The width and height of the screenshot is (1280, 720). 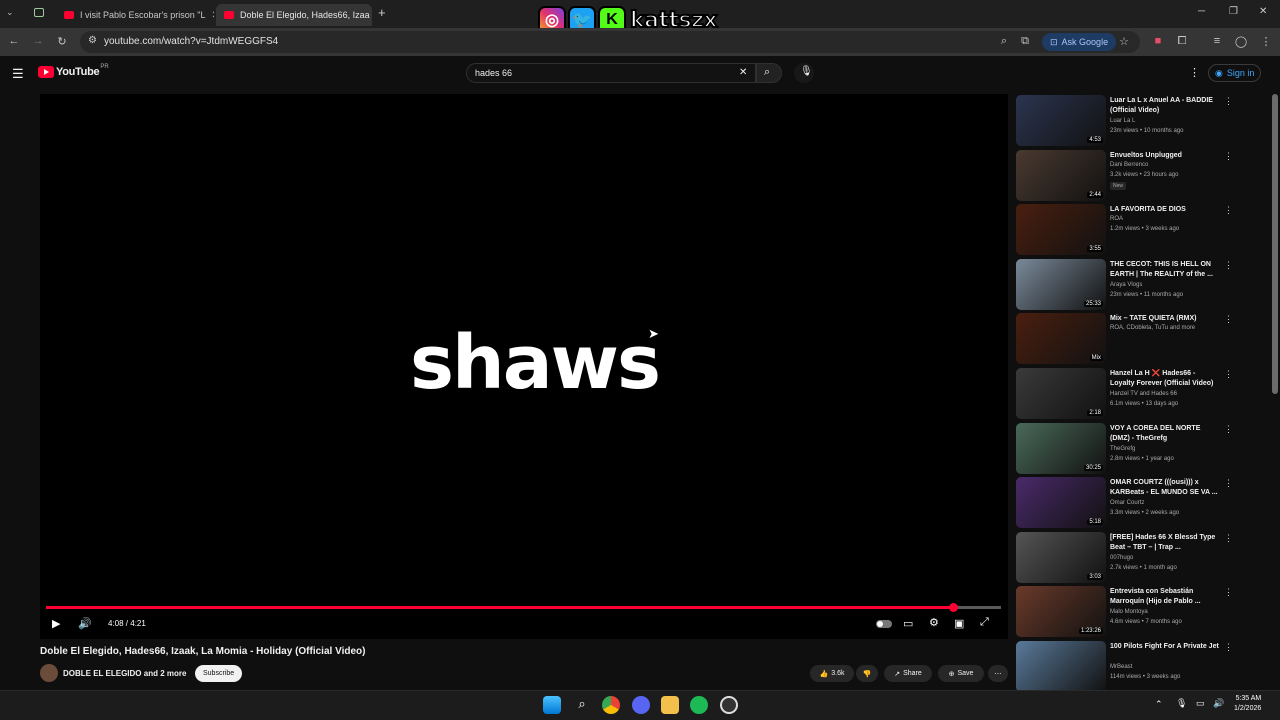 What do you see at coordinates (1079, 42) in the screenshot?
I see `ask-google-button: ⊡ Ask Google` at bounding box center [1079, 42].